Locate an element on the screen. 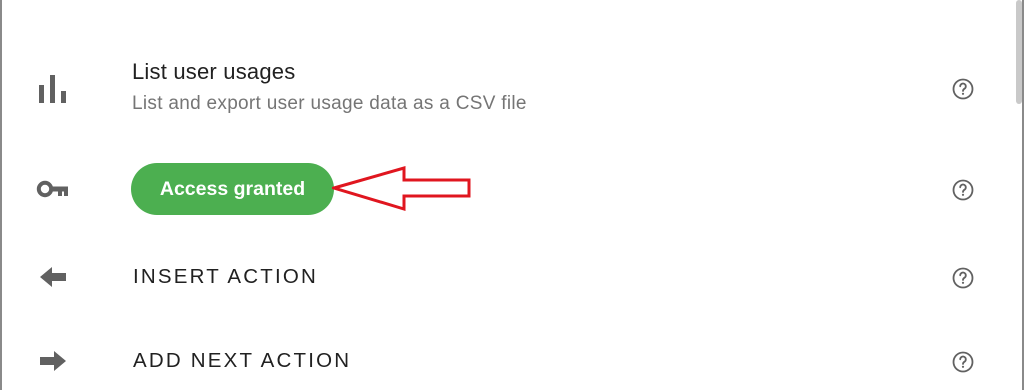 The width and height of the screenshot is (1024, 390). arrow-right-icon is located at coordinates (53, 361).